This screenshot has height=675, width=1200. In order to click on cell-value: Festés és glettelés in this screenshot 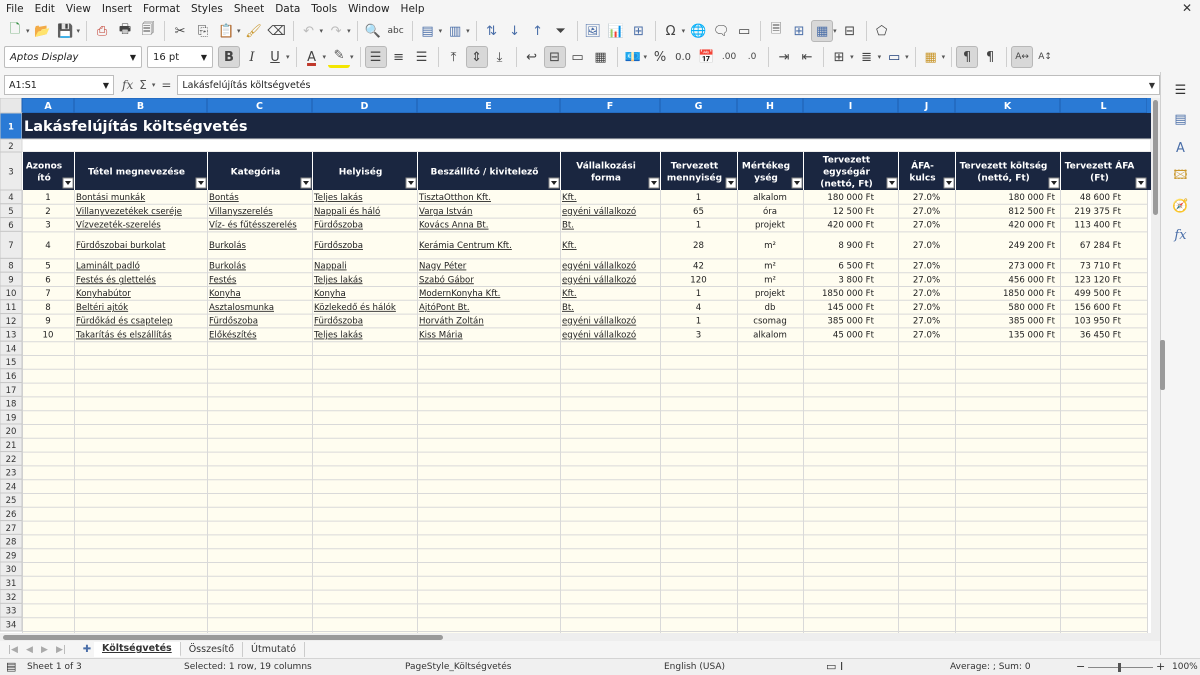, I will do `click(116, 279)`.